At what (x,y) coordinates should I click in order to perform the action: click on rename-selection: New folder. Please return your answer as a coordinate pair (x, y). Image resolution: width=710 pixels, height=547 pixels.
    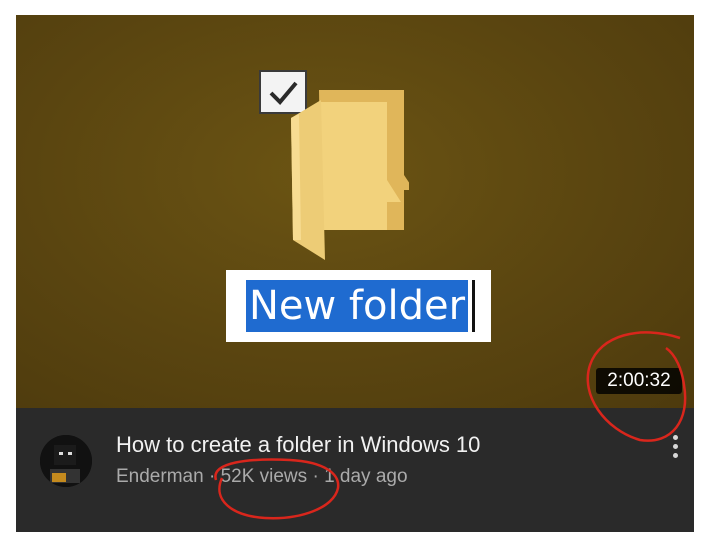
    Looking at the image, I should click on (357, 306).